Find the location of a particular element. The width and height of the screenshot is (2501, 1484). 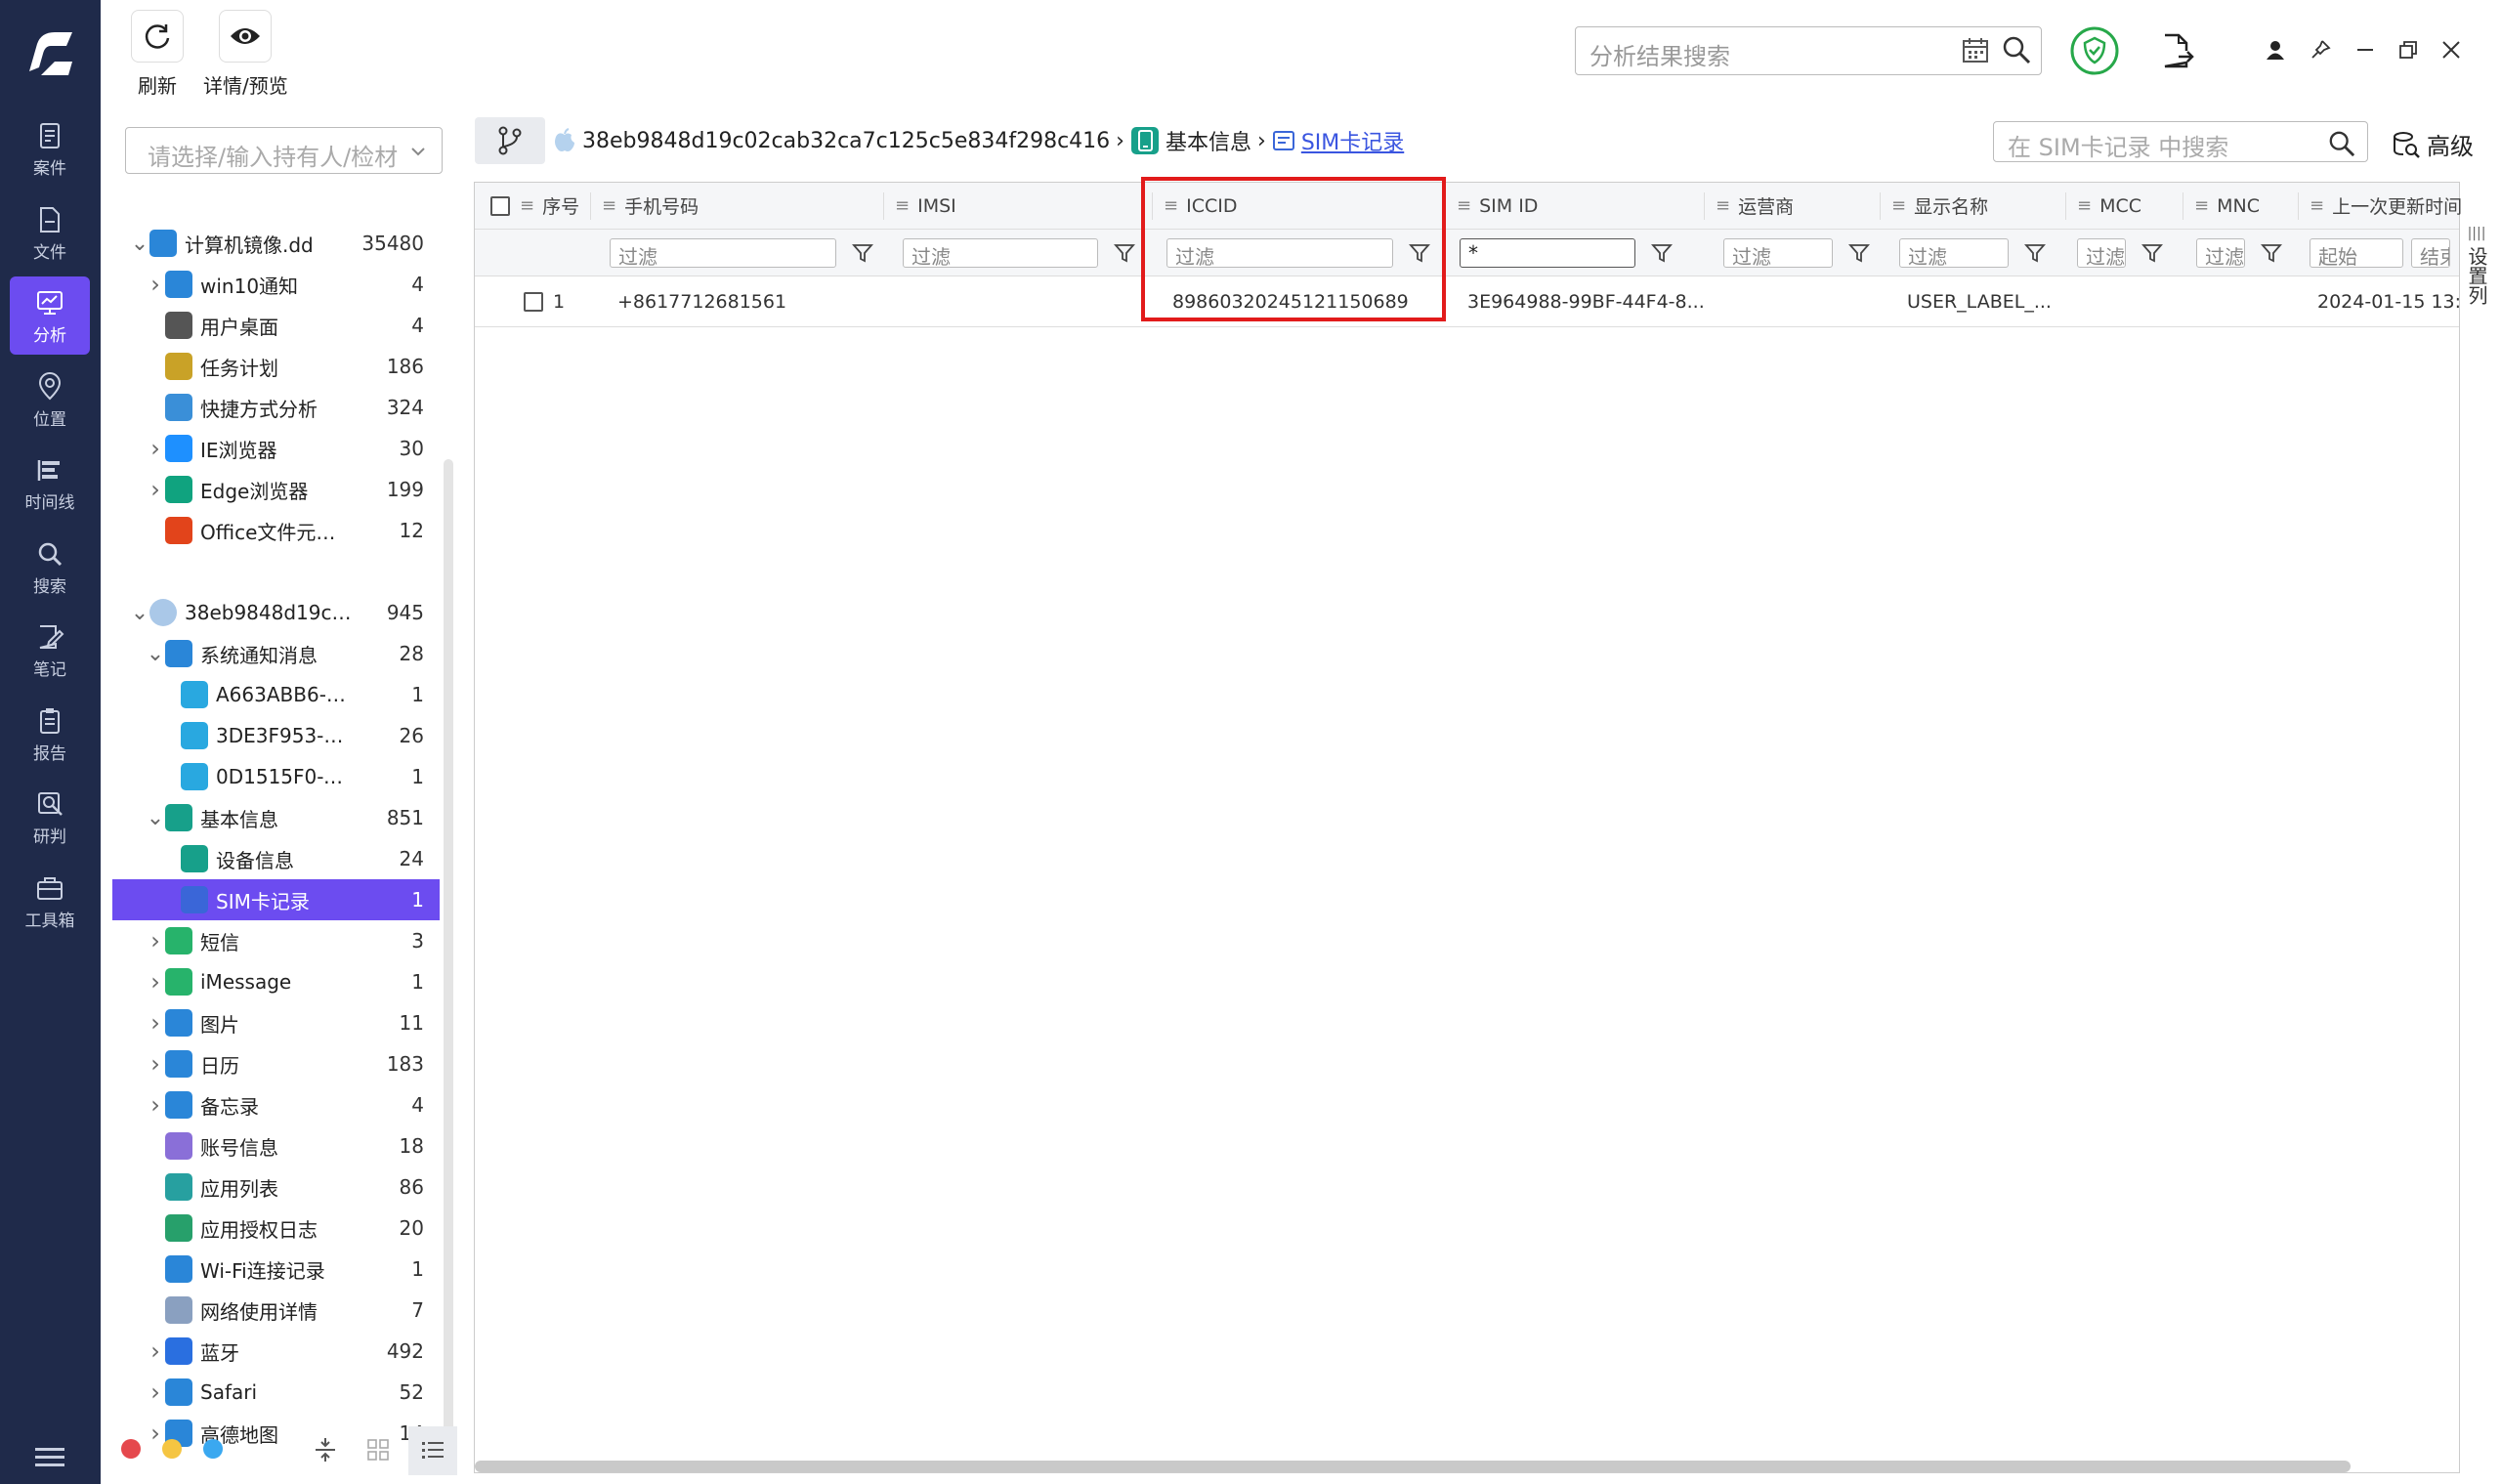

column-filter: 结束 is located at coordinates (2430, 253).